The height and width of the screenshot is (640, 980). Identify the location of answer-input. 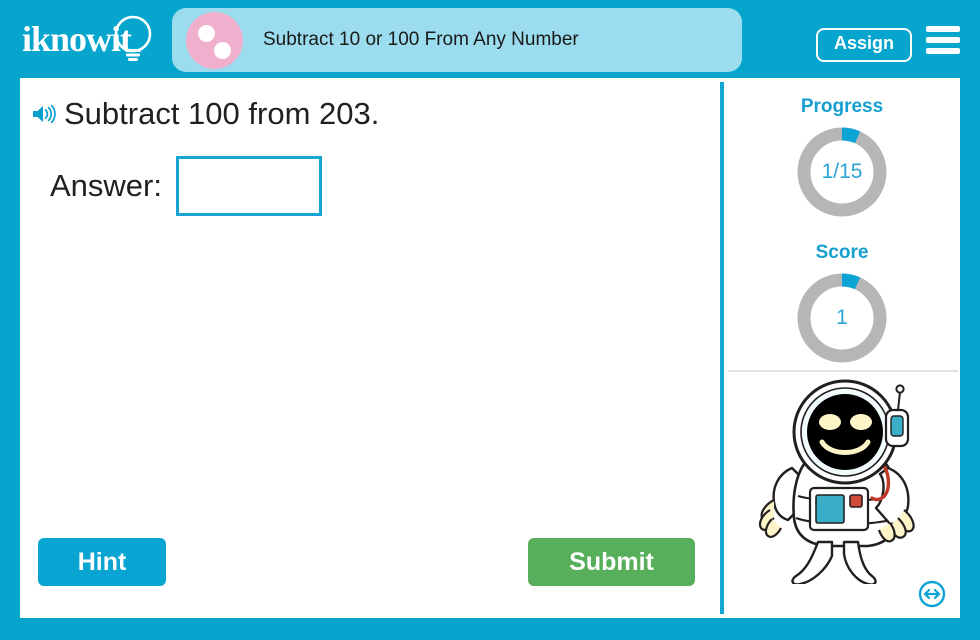
(248, 186).